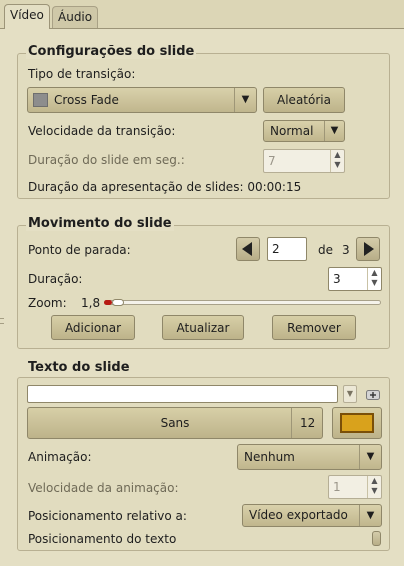 The image size is (404, 566). What do you see at coordinates (373, 394) in the screenshot?
I see `add-text-icon` at bounding box center [373, 394].